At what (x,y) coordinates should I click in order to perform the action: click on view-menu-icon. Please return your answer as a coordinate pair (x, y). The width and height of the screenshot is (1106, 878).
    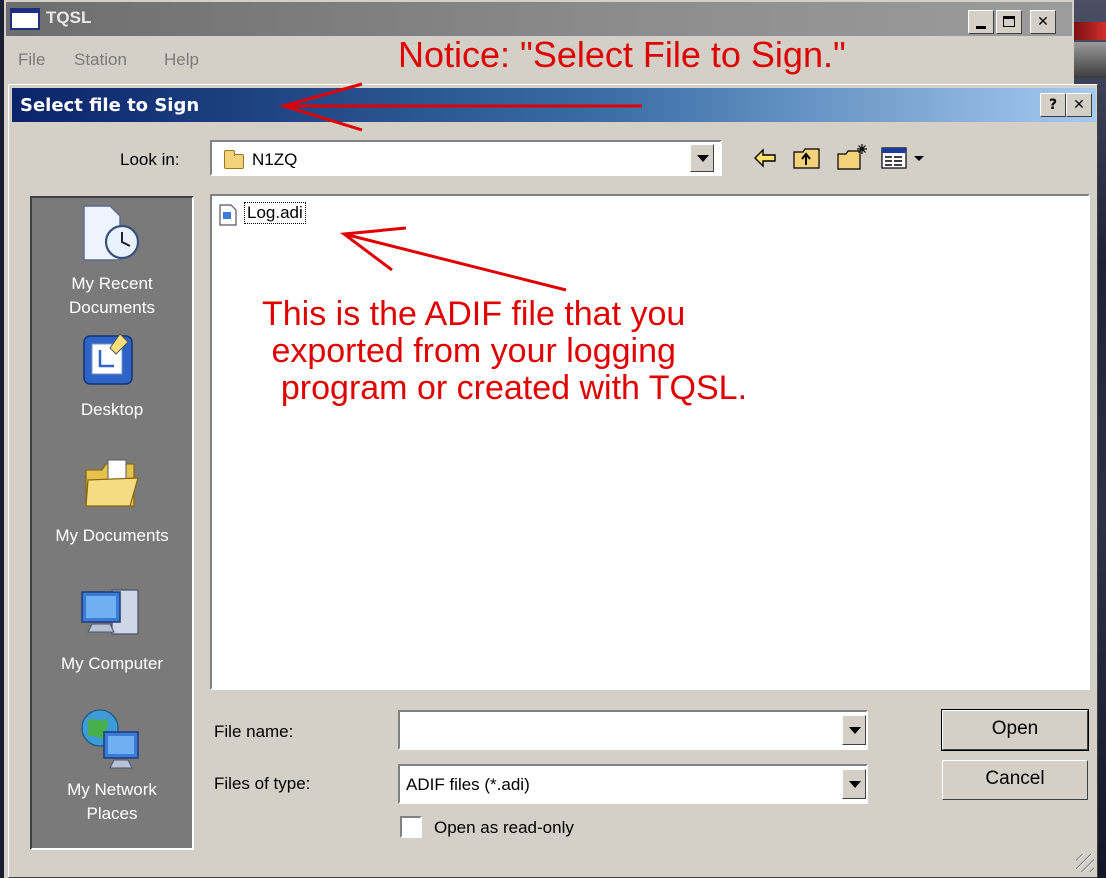
    Looking at the image, I should click on (906, 159).